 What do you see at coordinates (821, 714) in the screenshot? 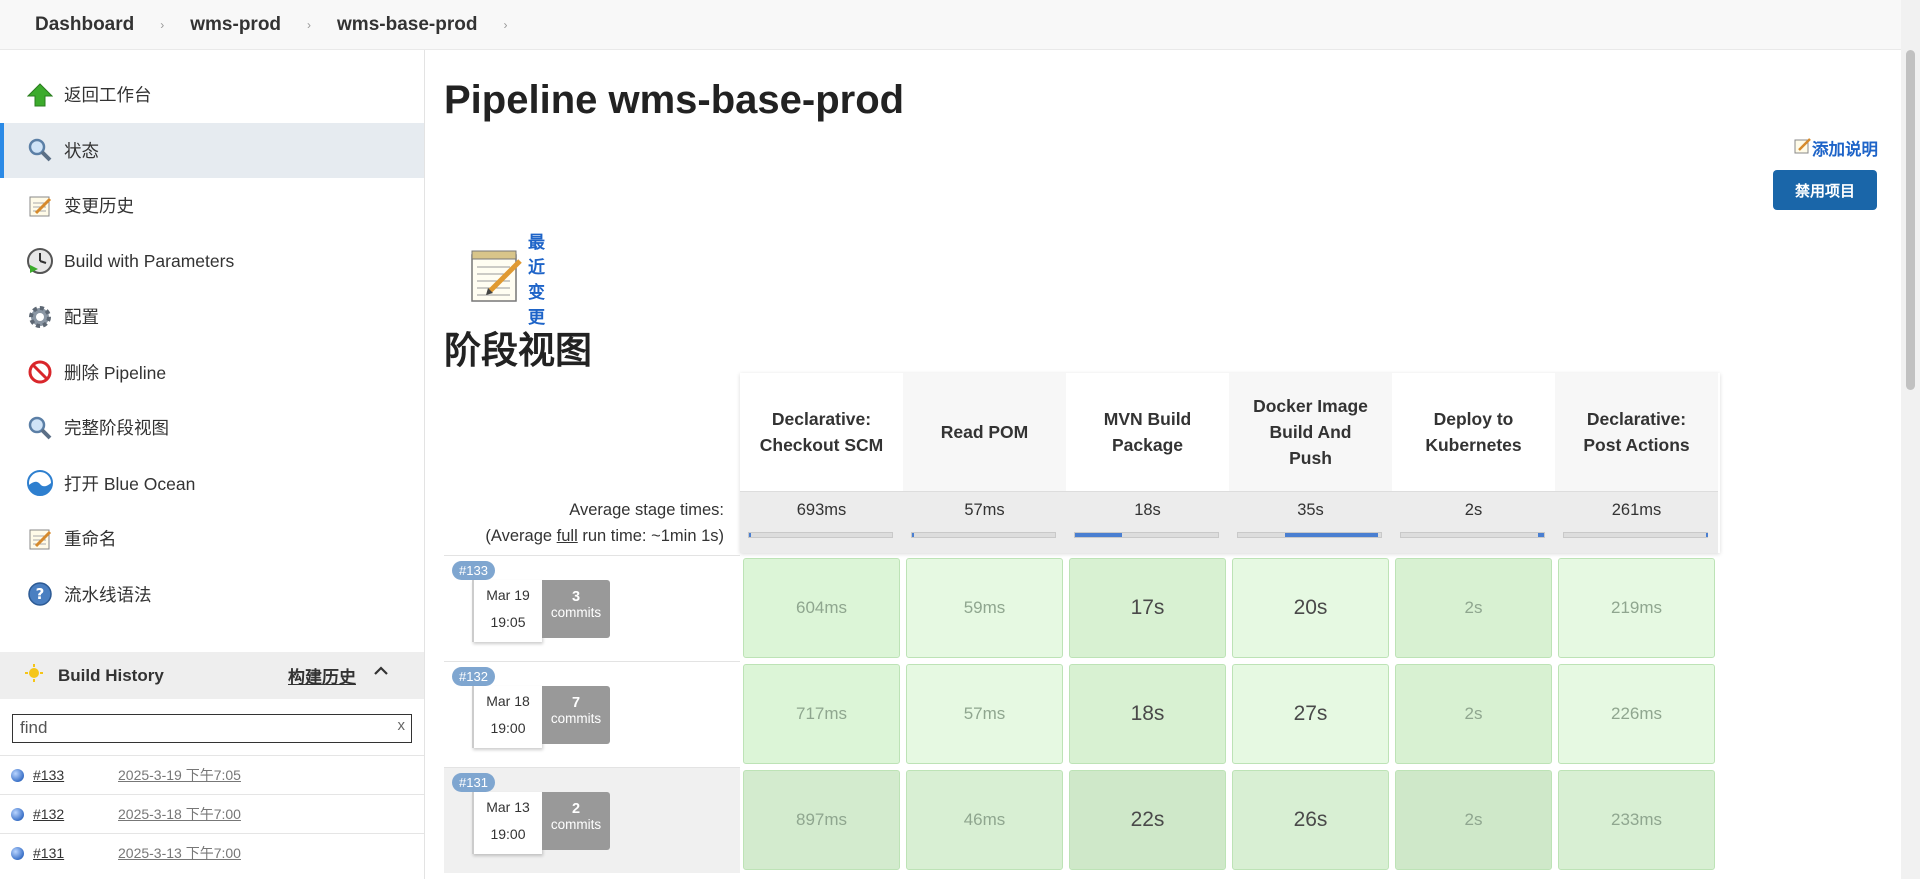
I see `stage-result-cell: 717ms` at bounding box center [821, 714].